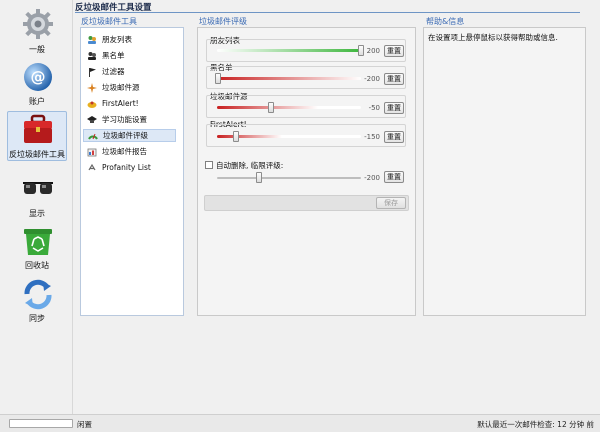 The height and width of the screenshot is (432, 600). What do you see at coordinates (38, 24) in the screenshot?
I see `gear-icon` at bounding box center [38, 24].